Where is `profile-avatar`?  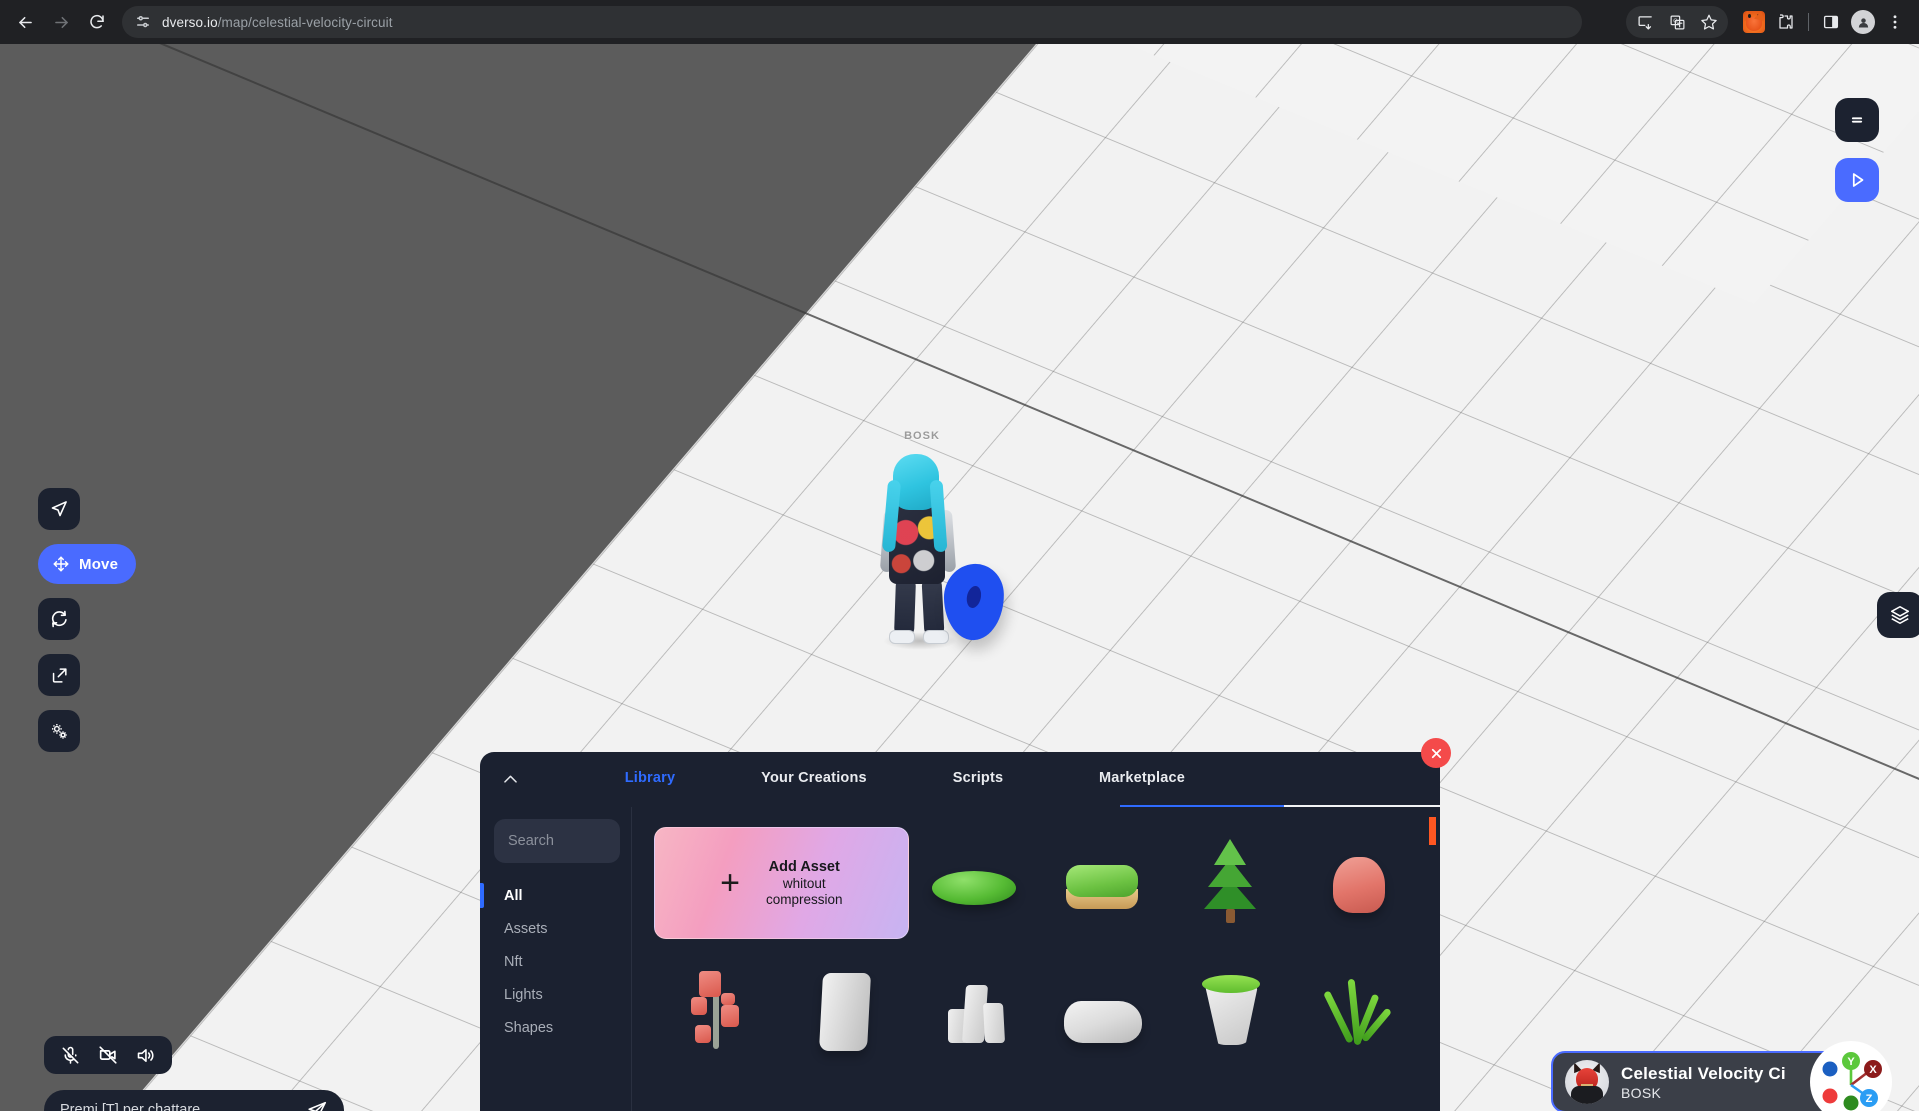
profile-avatar is located at coordinates (1863, 22).